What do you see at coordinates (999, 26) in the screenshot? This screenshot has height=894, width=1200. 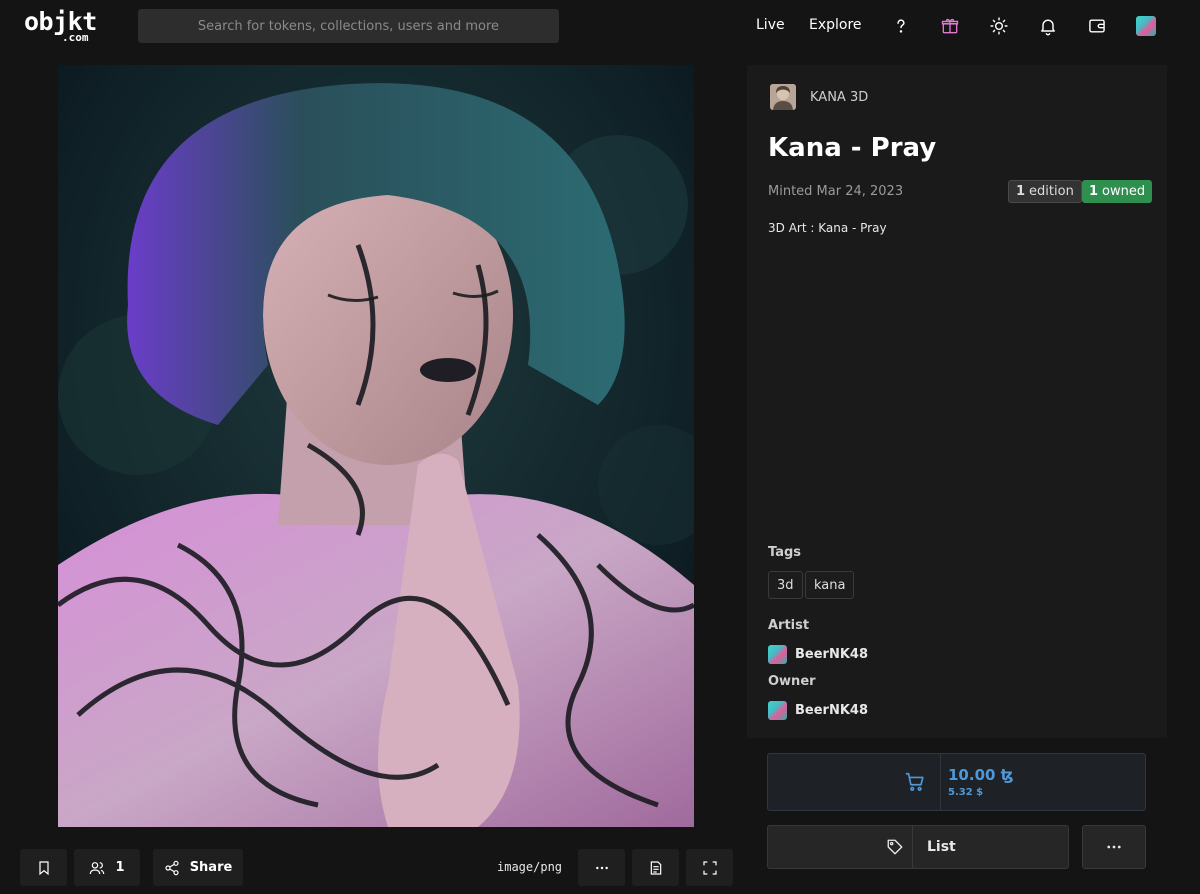 I see `sun-icon` at bounding box center [999, 26].